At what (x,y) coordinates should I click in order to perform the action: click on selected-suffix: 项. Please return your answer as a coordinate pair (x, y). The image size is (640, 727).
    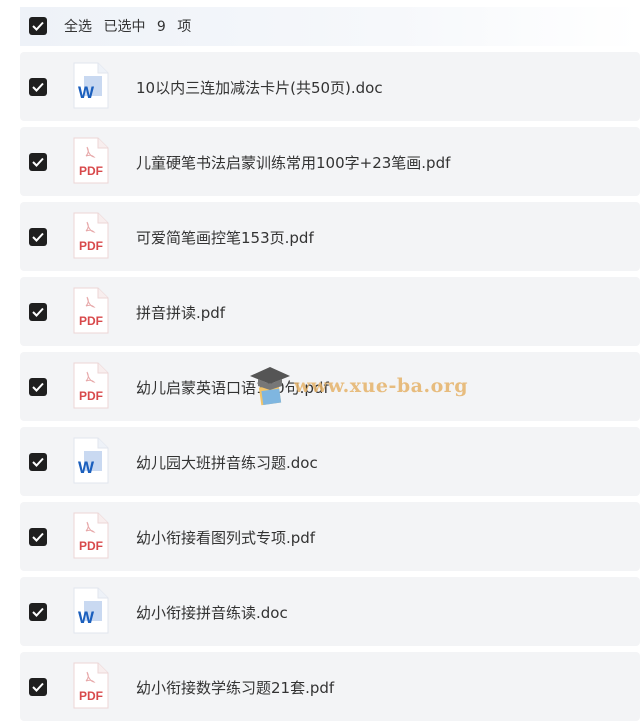
    Looking at the image, I should click on (184, 27).